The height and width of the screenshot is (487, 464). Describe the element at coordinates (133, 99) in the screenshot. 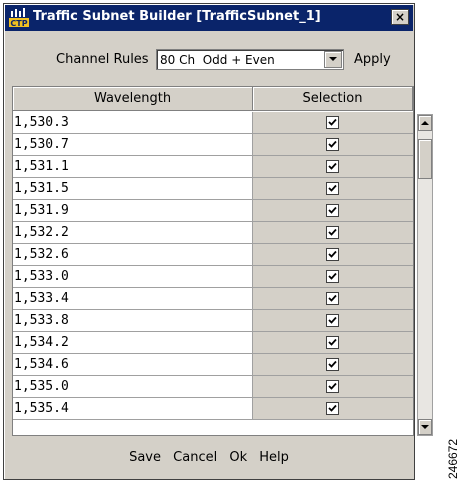

I see `column-header-wavelength: Wavelength` at that location.